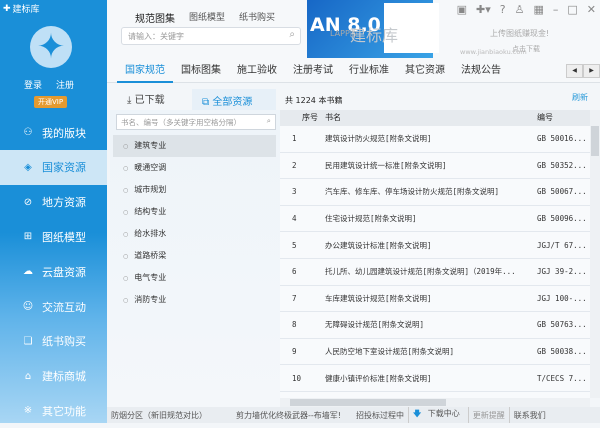  Describe the element at coordinates (503, 9) in the screenshot. I see `help-icon: ?` at that location.